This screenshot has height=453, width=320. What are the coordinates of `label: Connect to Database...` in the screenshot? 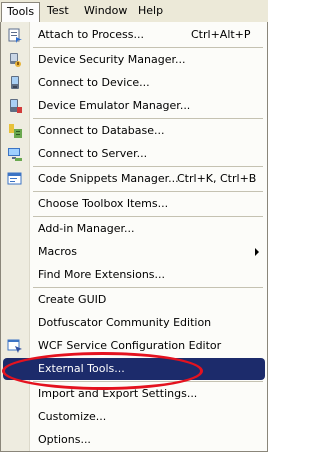 It's located at (101, 130).